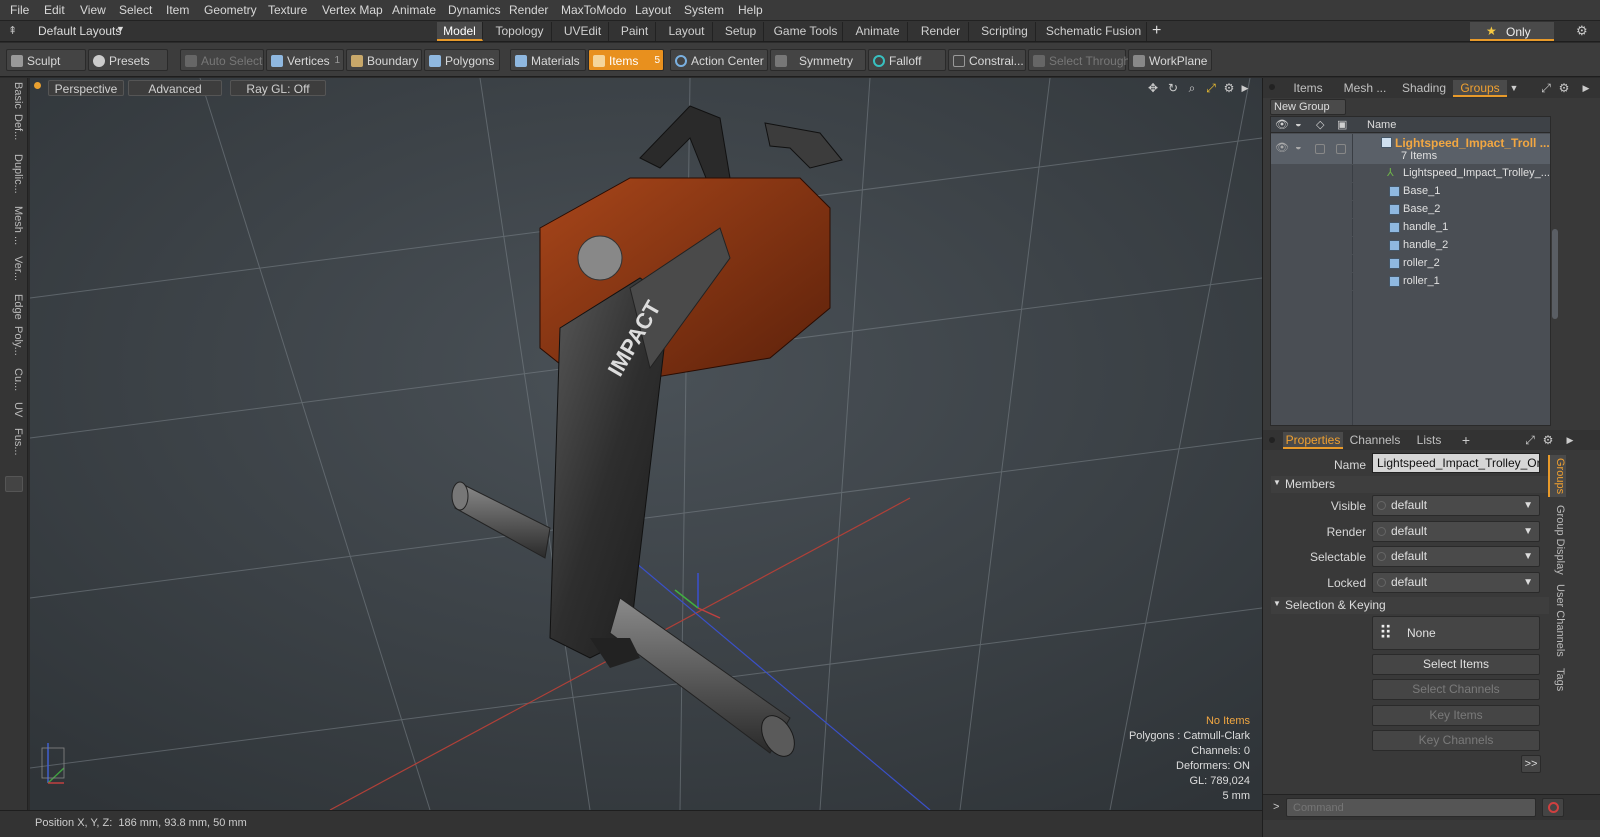 The width and height of the screenshot is (1600, 837). I want to click on falloff-button: Falloff, so click(907, 60).